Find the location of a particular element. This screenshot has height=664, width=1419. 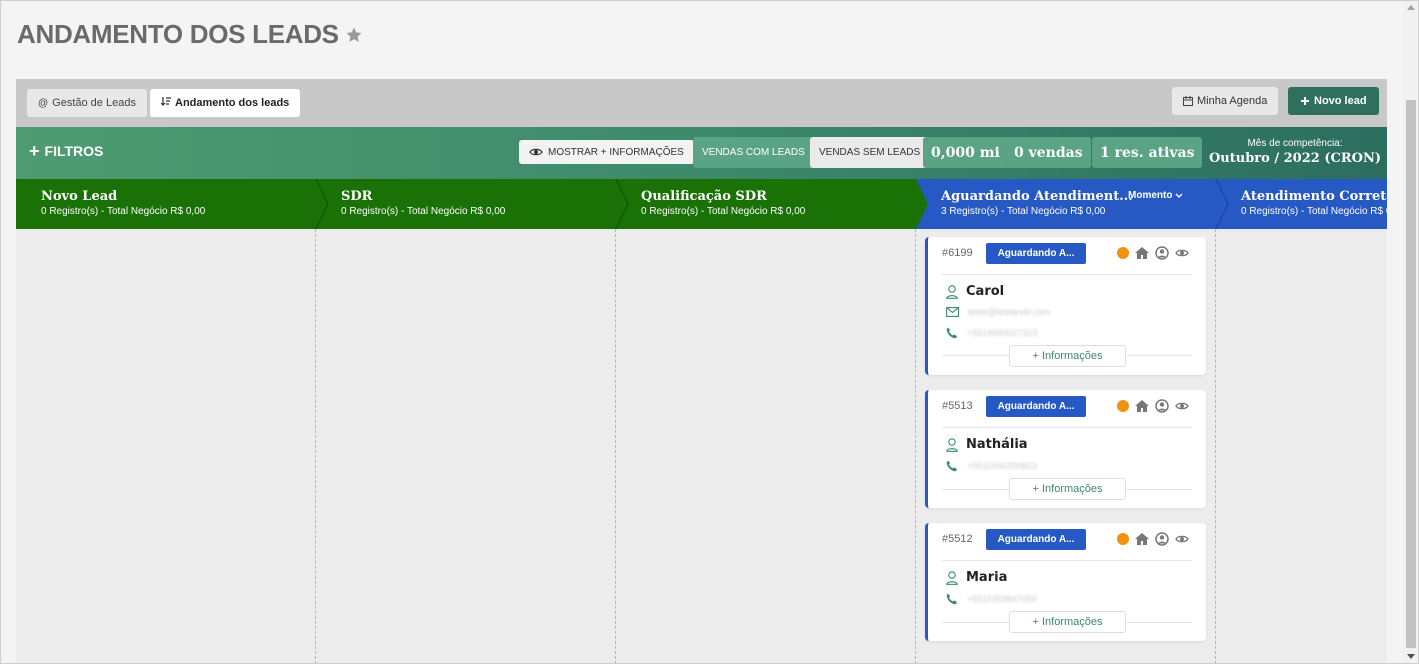

lead-name-row: Maria is located at coordinates (976, 577).